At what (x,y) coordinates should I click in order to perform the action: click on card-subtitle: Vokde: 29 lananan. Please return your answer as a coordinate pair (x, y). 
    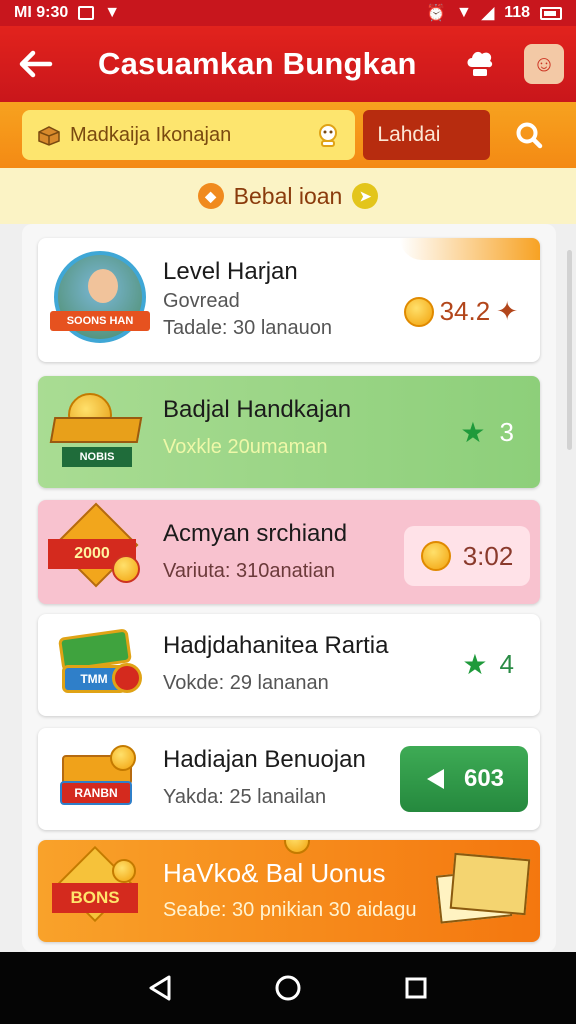
    Looking at the image, I should click on (246, 683).